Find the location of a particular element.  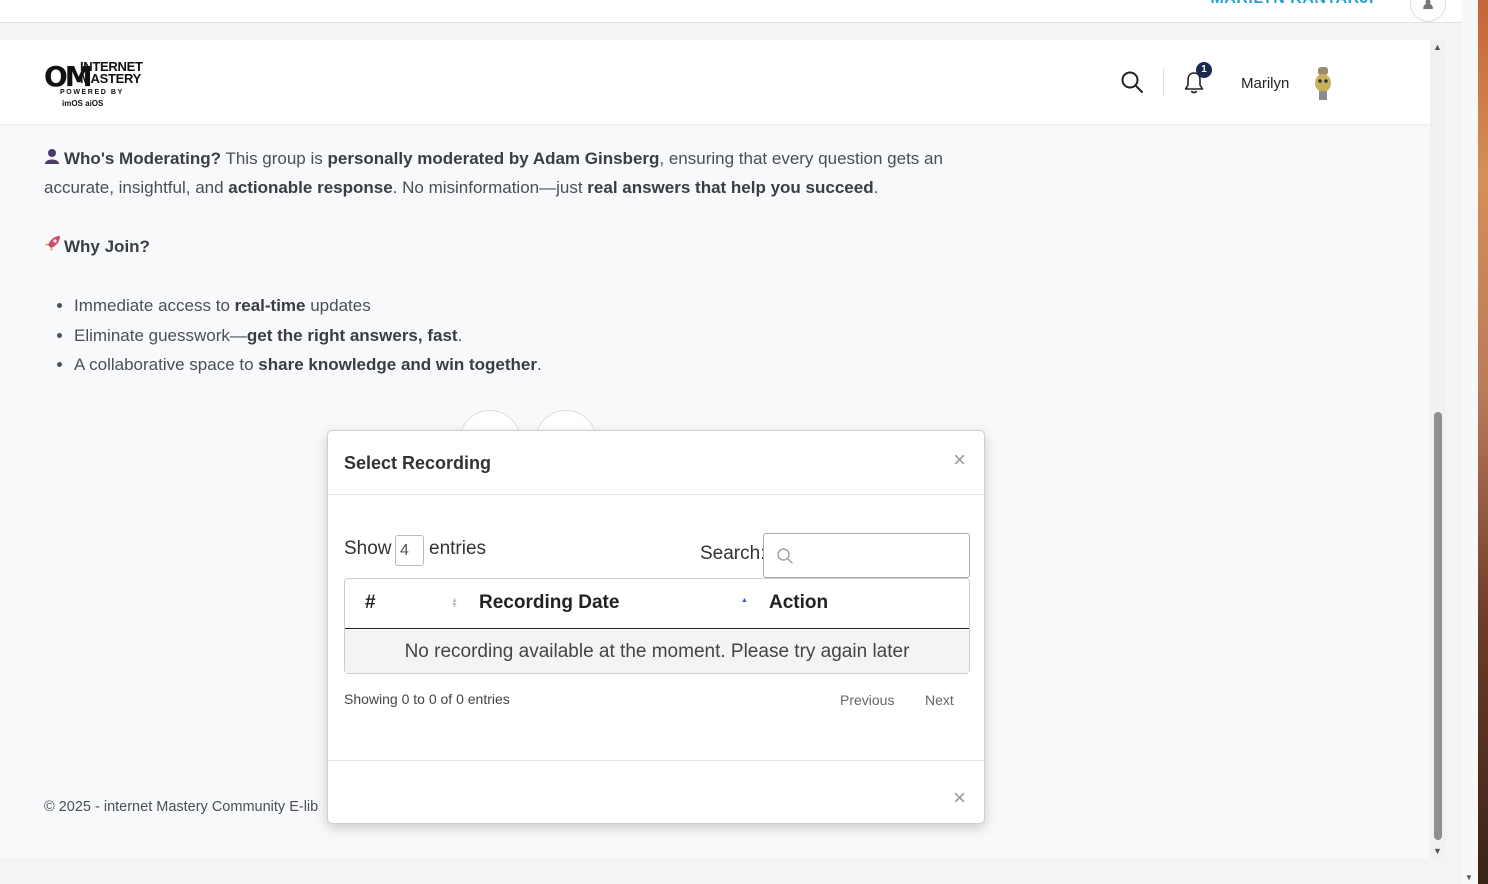

outer-user-avatar: ♟ is located at coordinates (1428, 11).